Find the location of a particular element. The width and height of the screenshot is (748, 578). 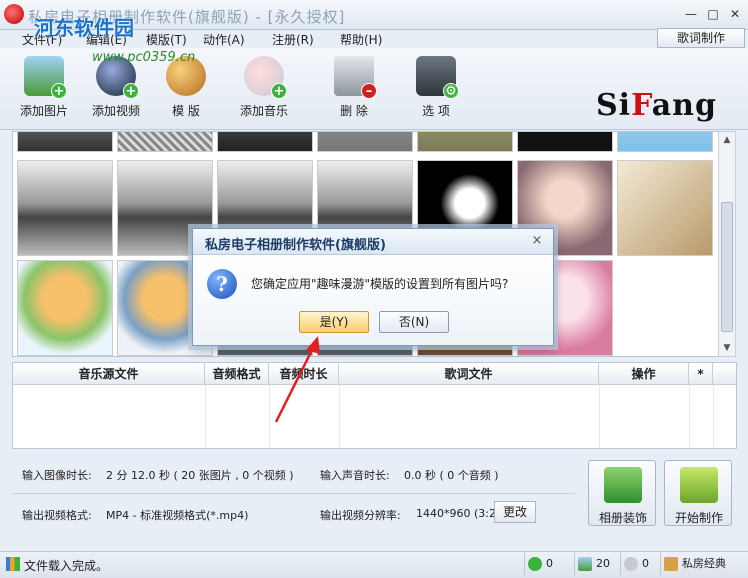

album-decorate-label: 相册装饰 is located at coordinates (622, 518).